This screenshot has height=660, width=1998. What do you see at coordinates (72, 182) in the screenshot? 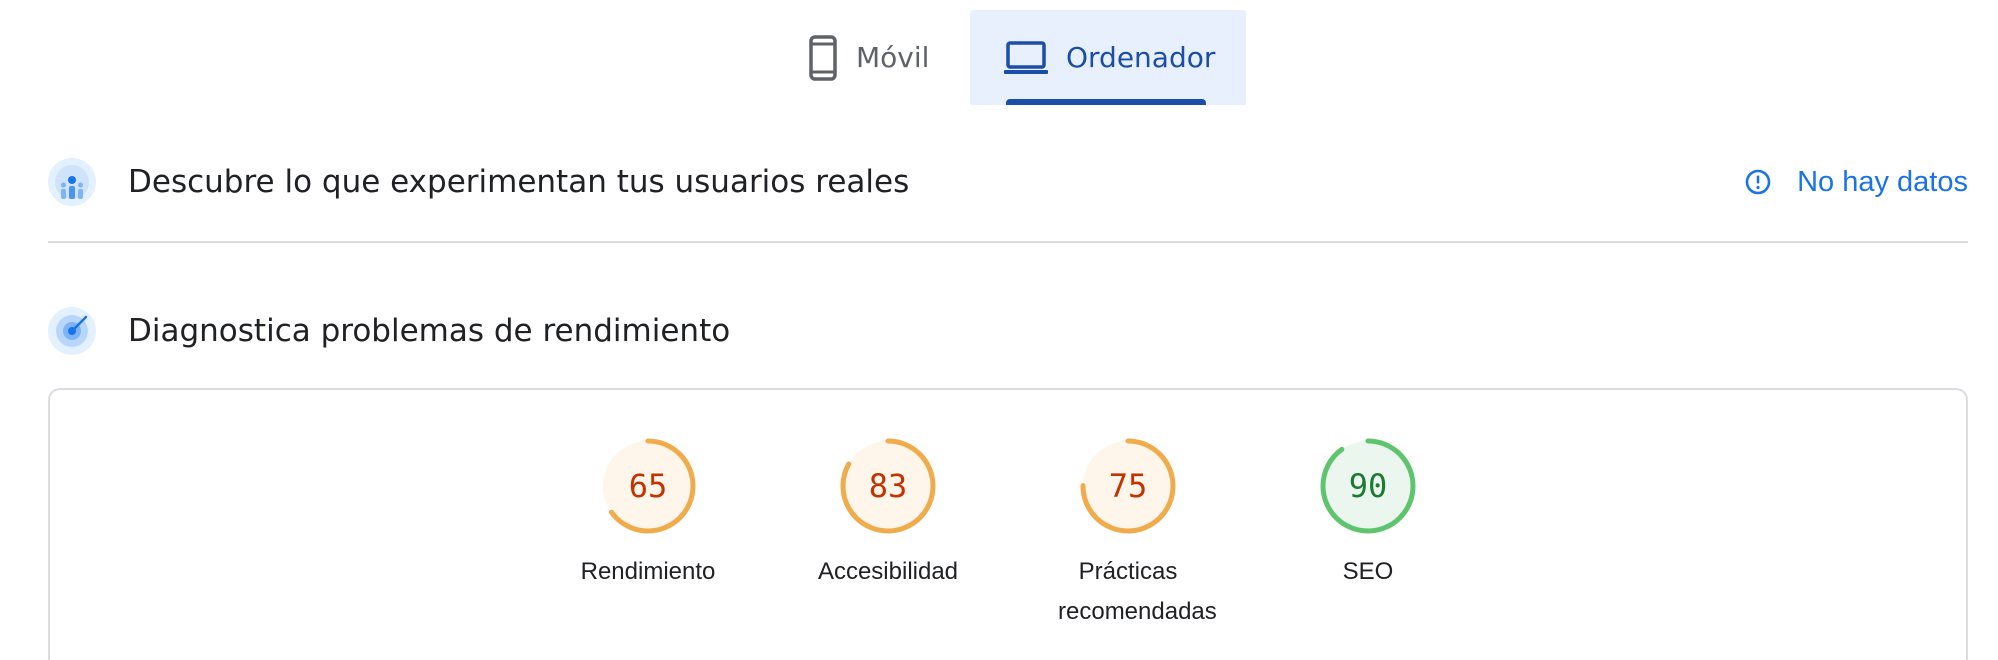
I see `users-chart-icon` at bounding box center [72, 182].